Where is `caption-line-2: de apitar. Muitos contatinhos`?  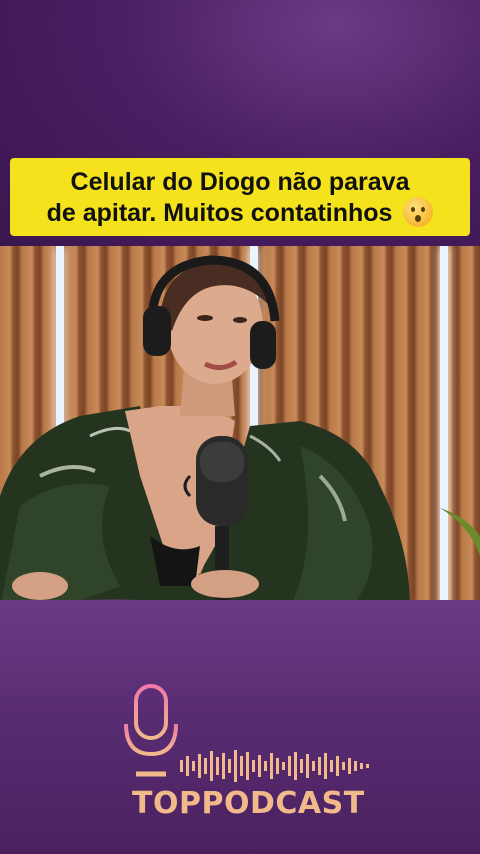
caption-line-2: de apitar. Muitos contatinhos is located at coordinates (219, 212).